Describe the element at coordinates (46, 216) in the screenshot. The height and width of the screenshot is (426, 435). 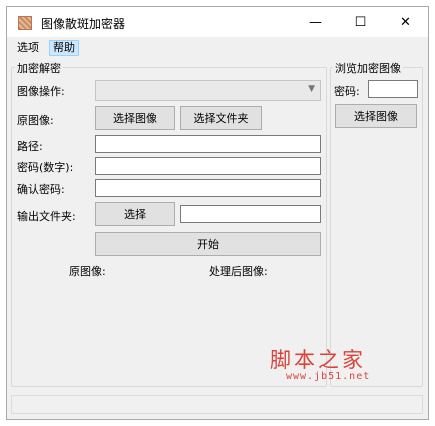
I see `output-folder-label: 输出文件夹:` at that location.